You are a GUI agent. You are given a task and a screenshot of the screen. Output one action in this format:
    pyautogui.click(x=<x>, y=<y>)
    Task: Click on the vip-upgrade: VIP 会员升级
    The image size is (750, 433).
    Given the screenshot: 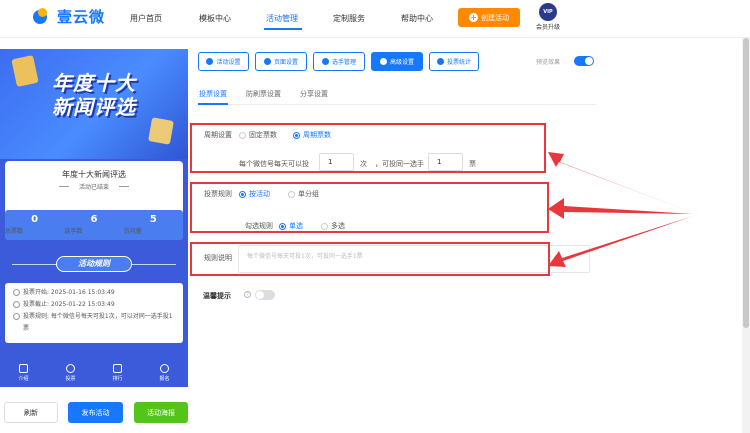 What is the action you would take?
    pyautogui.click(x=548, y=17)
    